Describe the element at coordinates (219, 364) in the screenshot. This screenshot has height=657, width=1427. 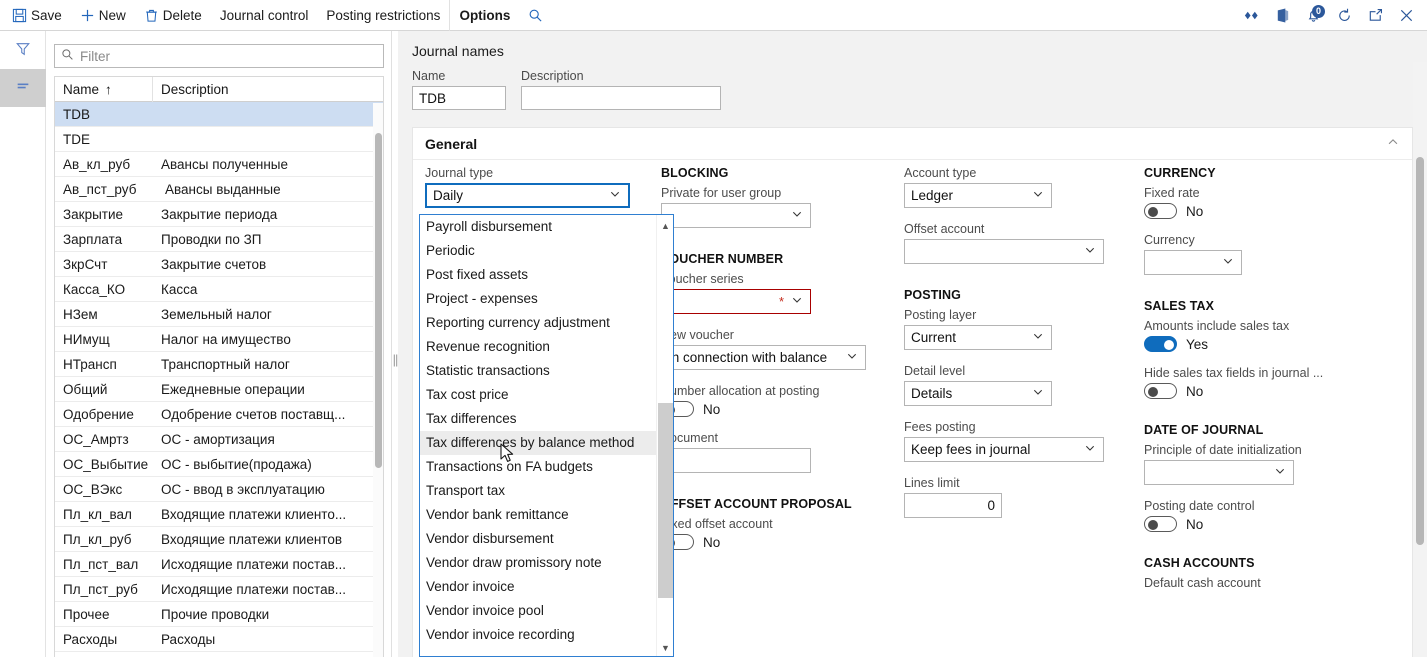
I see `table-row: НТрансп Транспортный налог` at that location.